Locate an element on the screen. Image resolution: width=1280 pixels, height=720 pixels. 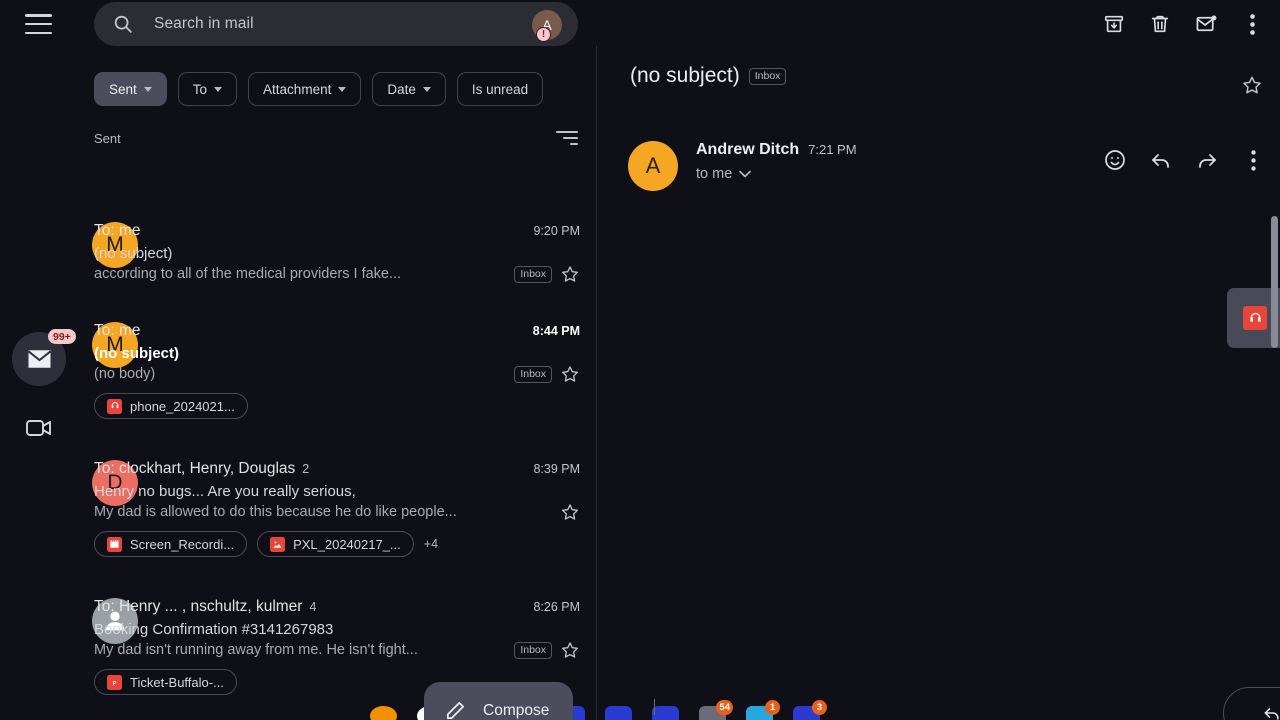
compose-button: Compose is located at coordinates (499, 701).